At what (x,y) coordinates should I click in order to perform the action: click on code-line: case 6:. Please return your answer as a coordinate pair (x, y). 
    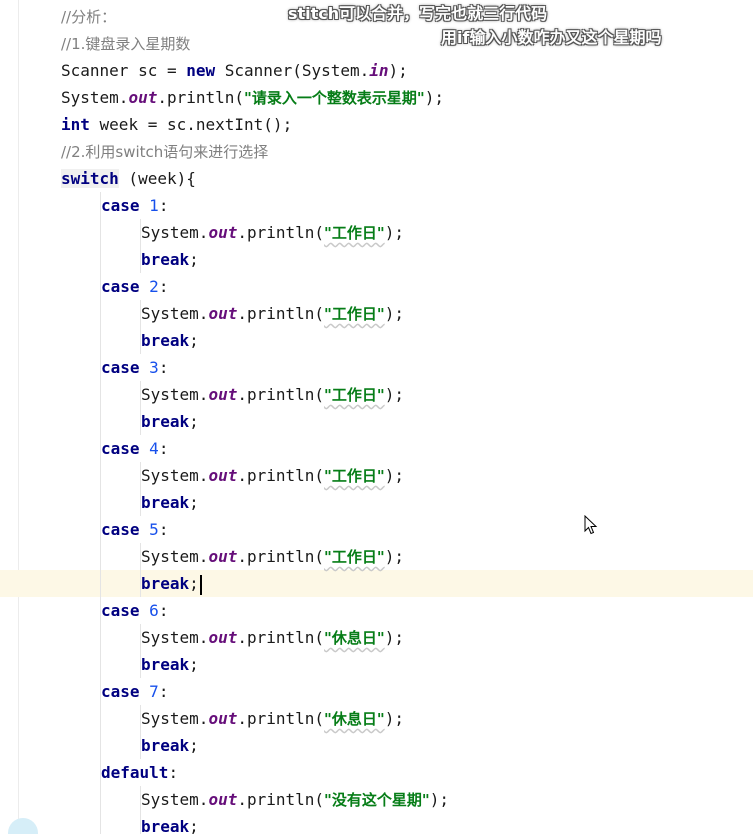
    Looking at the image, I should click on (255, 610).